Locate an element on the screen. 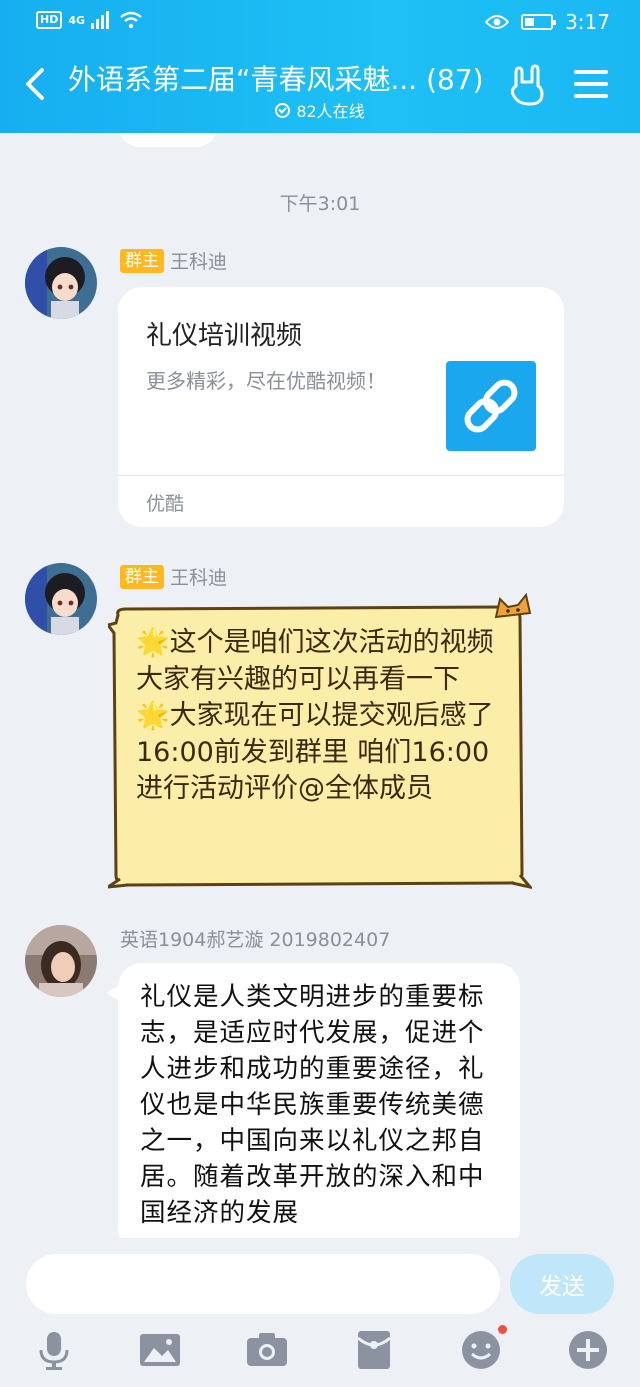  card-description: 更多精彩，尽在优酷视频！ is located at coordinates (266, 381).